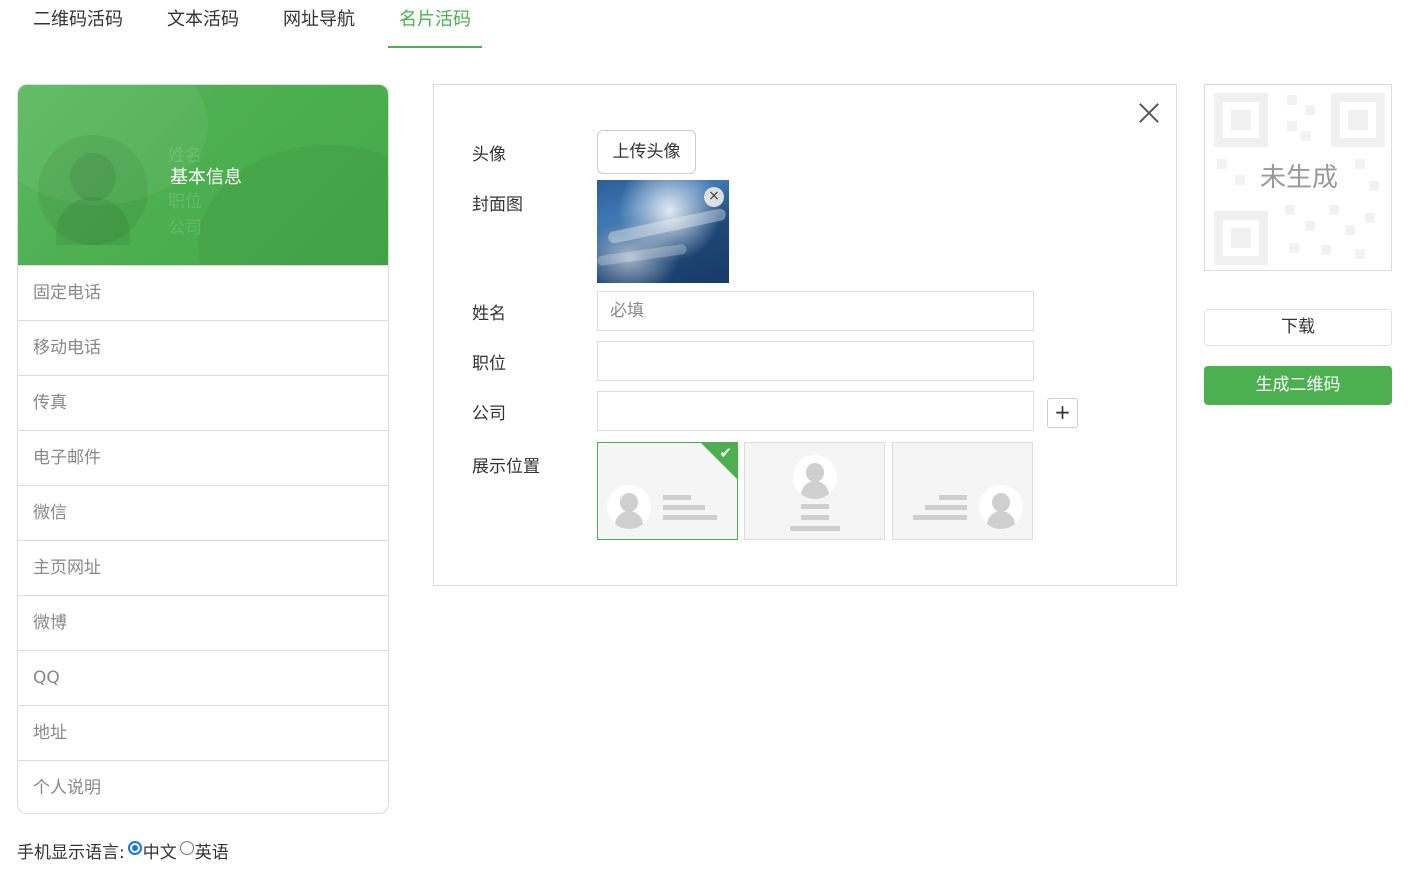  I want to click on field-wechat: 微信, so click(203, 512).